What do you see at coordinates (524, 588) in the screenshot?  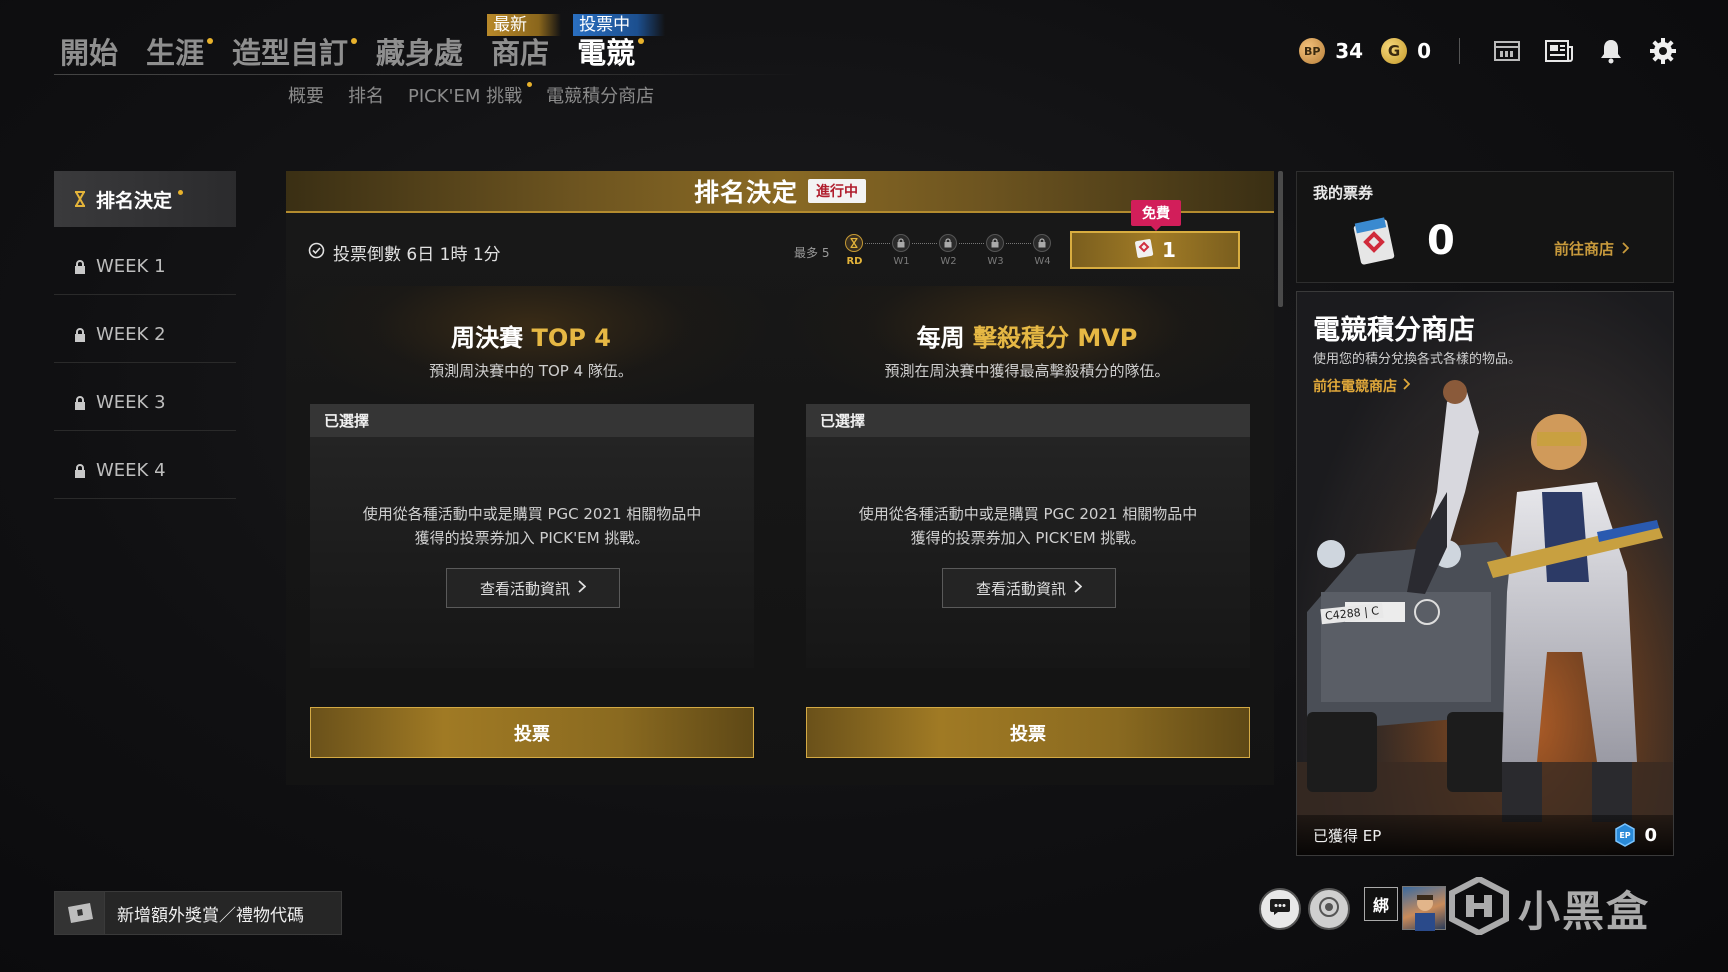 I see `button-label: 查看活動資訊` at bounding box center [524, 588].